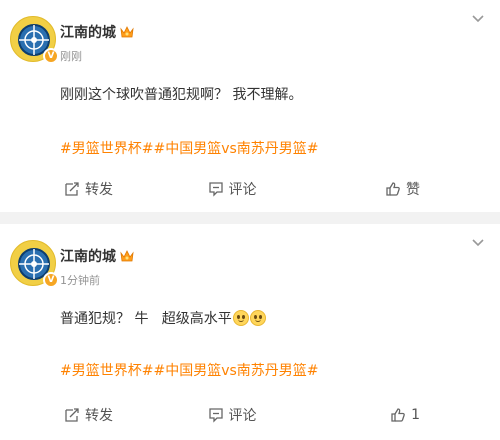 The height and width of the screenshot is (440, 500). Describe the element at coordinates (80, 280) in the screenshot. I see `timestamp: 1分钟前` at that location.